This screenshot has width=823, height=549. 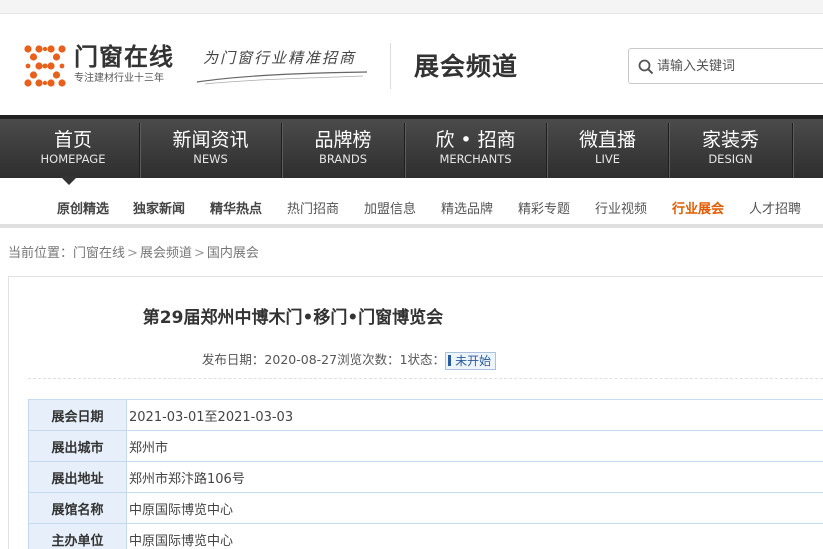 What do you see at coordinates (280, 58) in the screenshot?
I see `slogan-text: 为门窗行业精准招商` at bounding box center [280, 58].